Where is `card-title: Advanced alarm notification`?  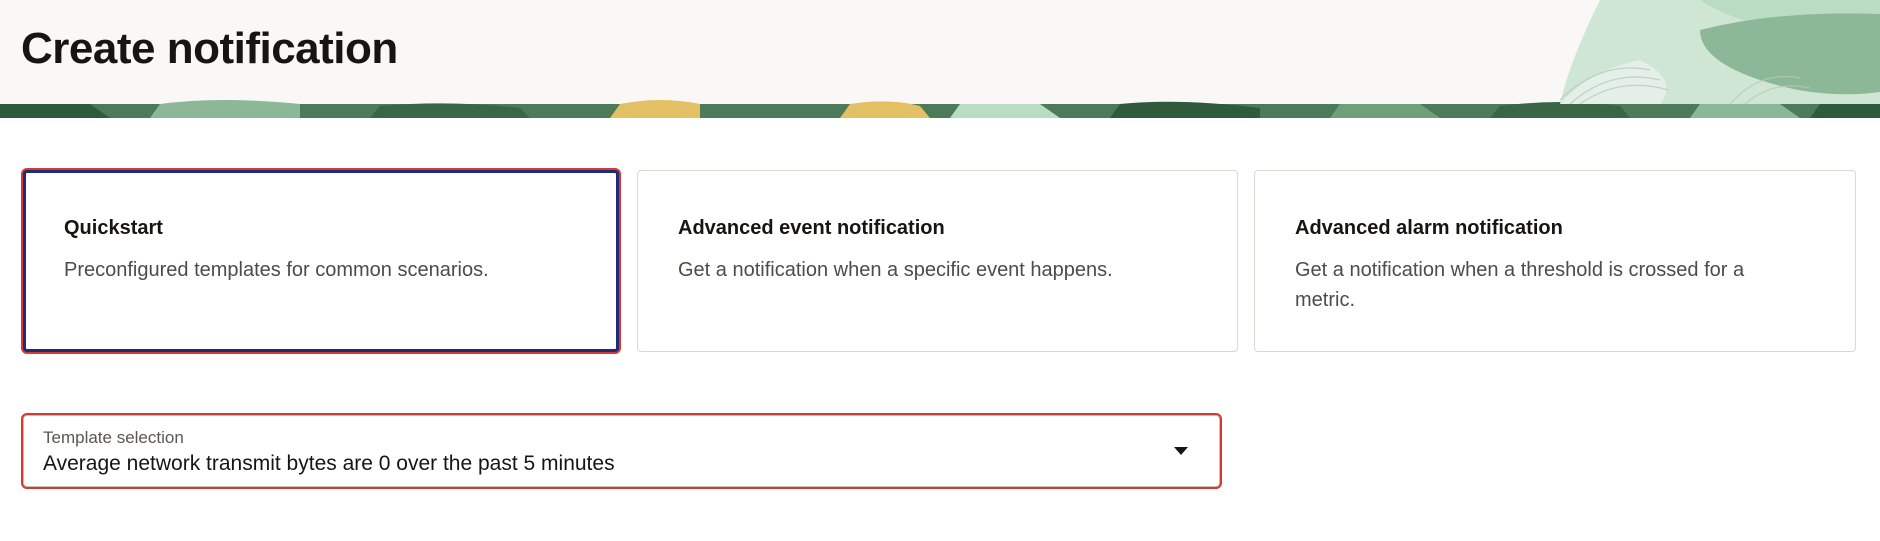
card-title: Advanced alarm notification is located at coordinates (1429, 228).